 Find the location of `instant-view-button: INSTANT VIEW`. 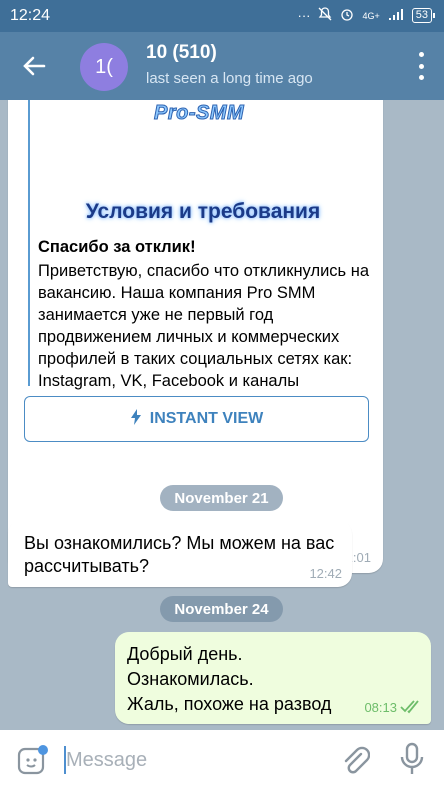

instant-view-button: INSTANT VIEW is located at coordinates (196, 419).